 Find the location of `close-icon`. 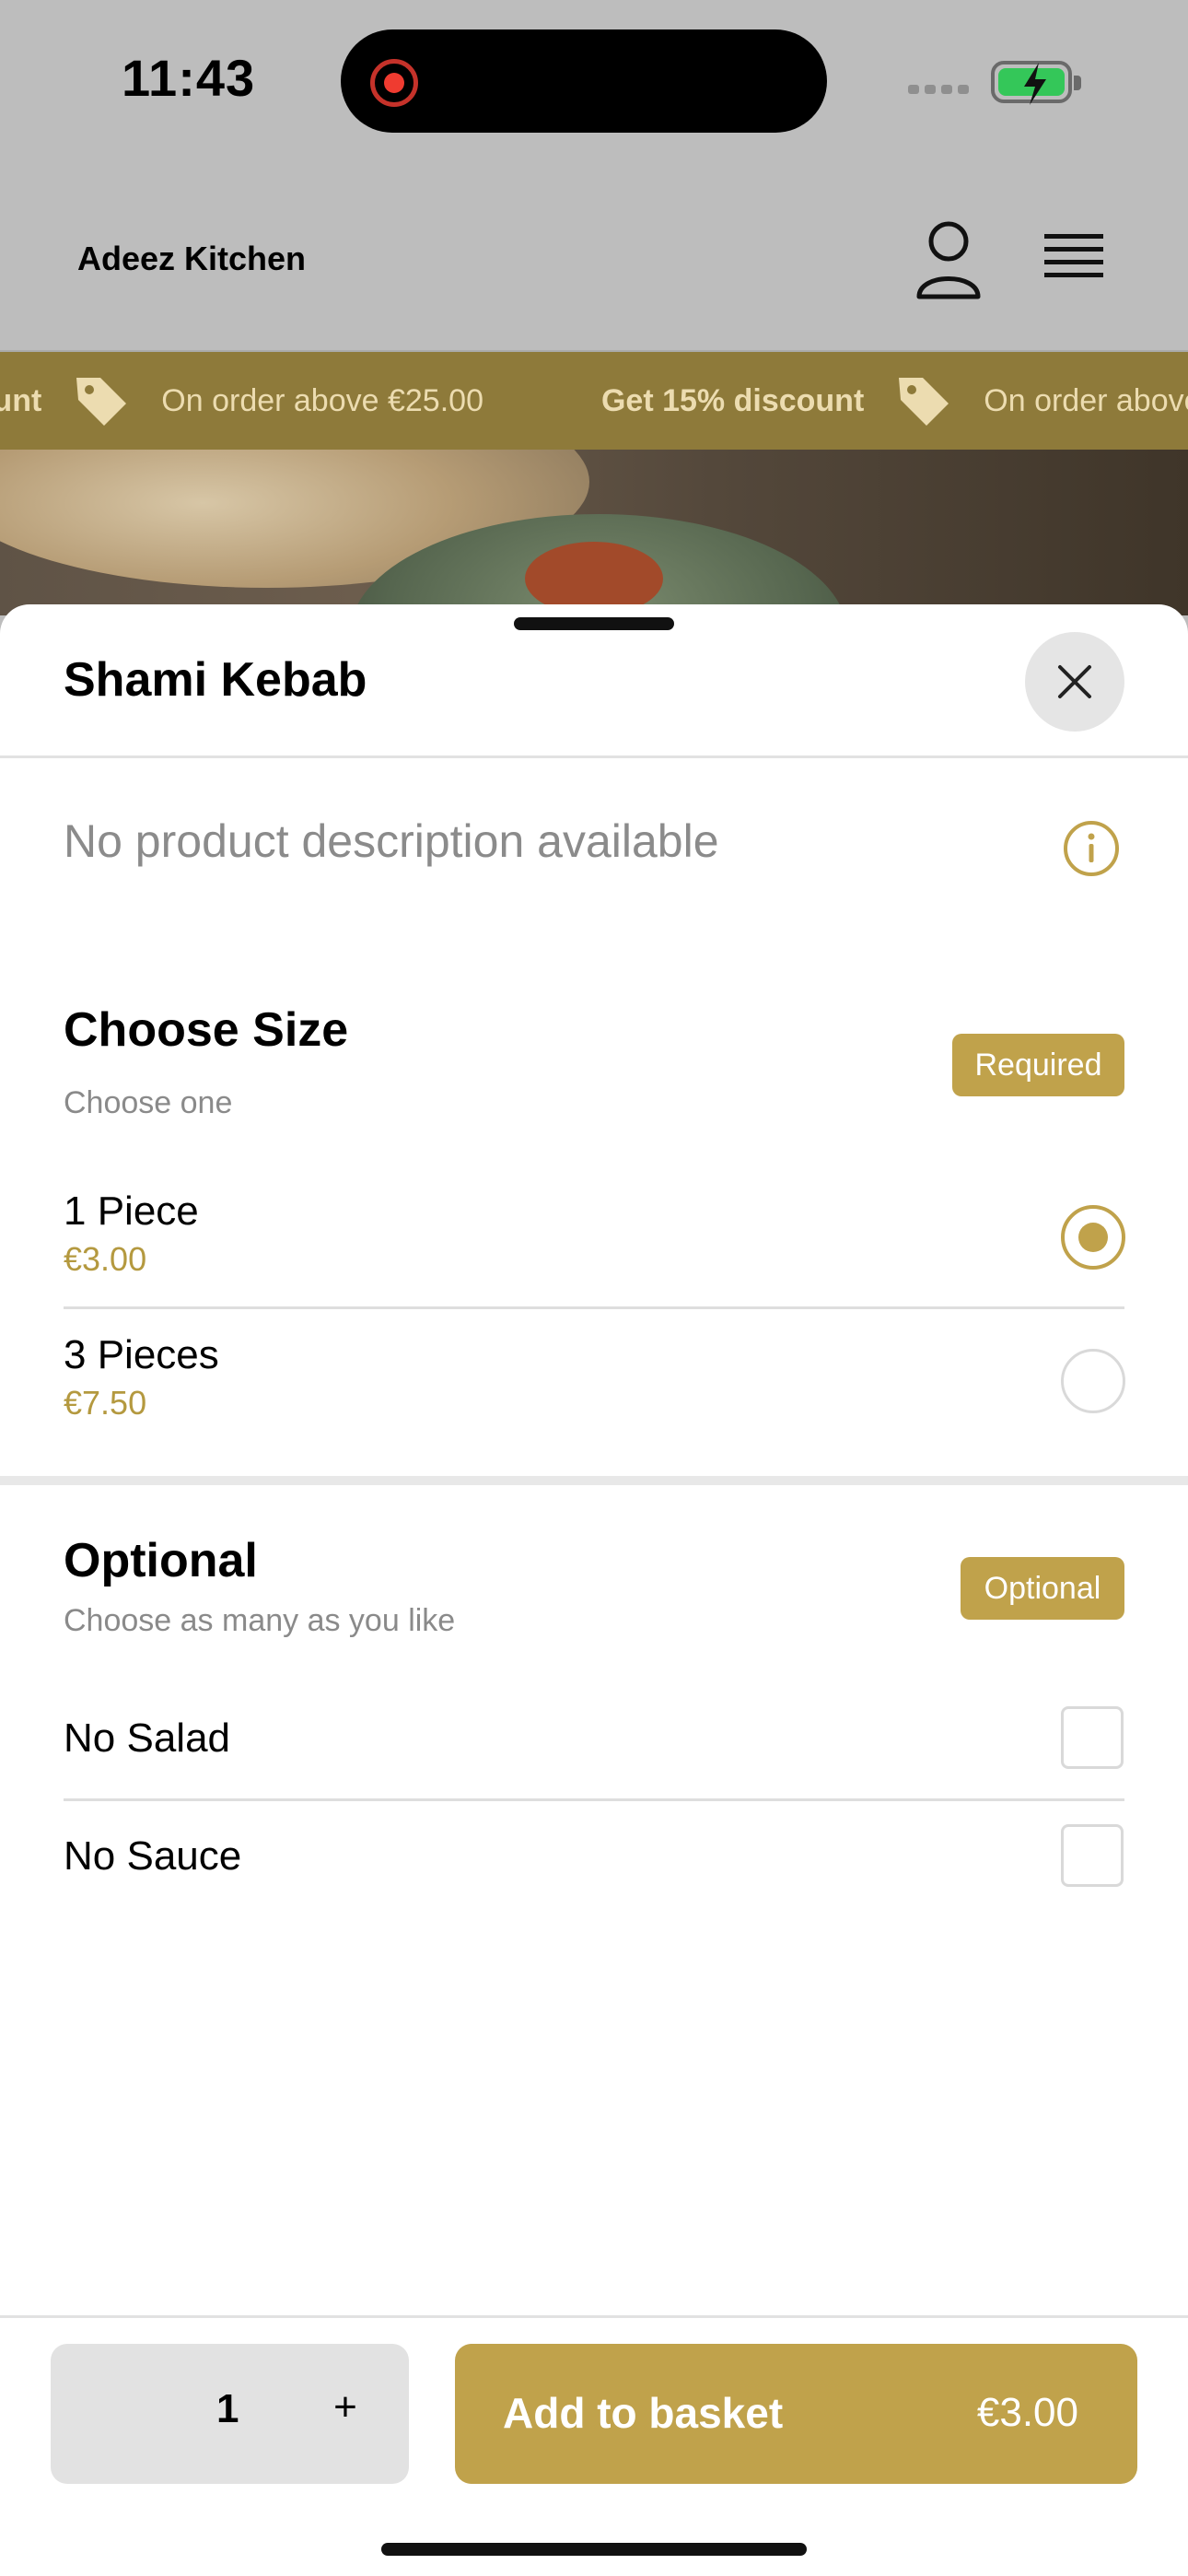

close-icon is located at coordinates (1074, 681).